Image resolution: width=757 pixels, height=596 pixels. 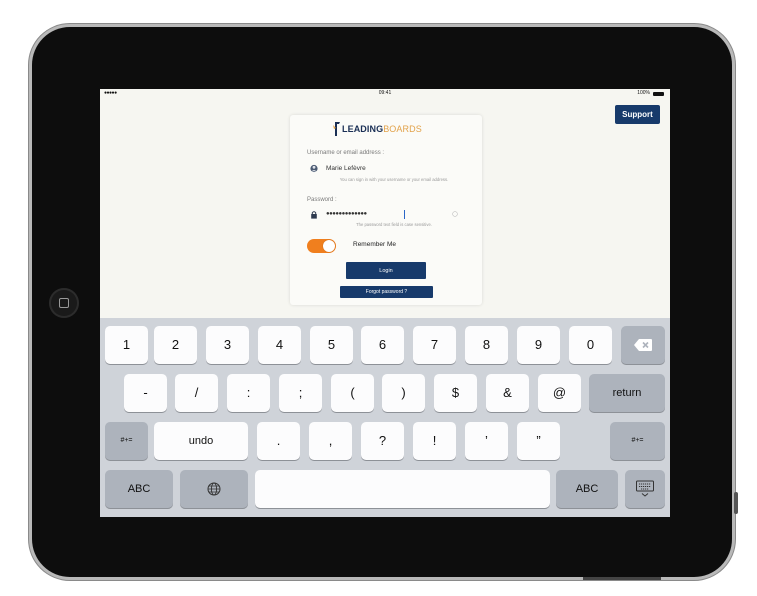 I want to click on home-button, so click(x=64, y=303).